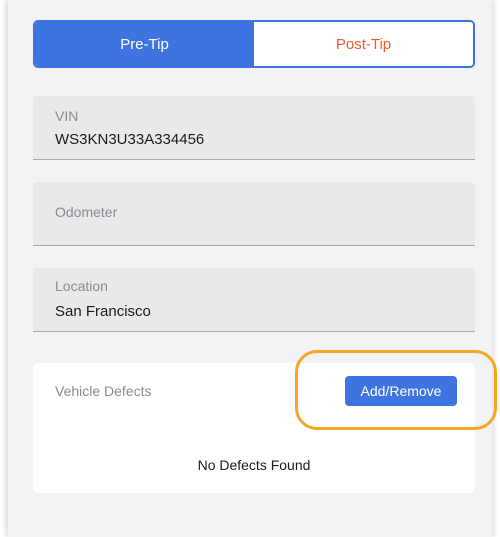 This screenshot has width=500, height=537. I want to click on vin-field: VIN WS3KN3U33A334456, so click(254, 128).